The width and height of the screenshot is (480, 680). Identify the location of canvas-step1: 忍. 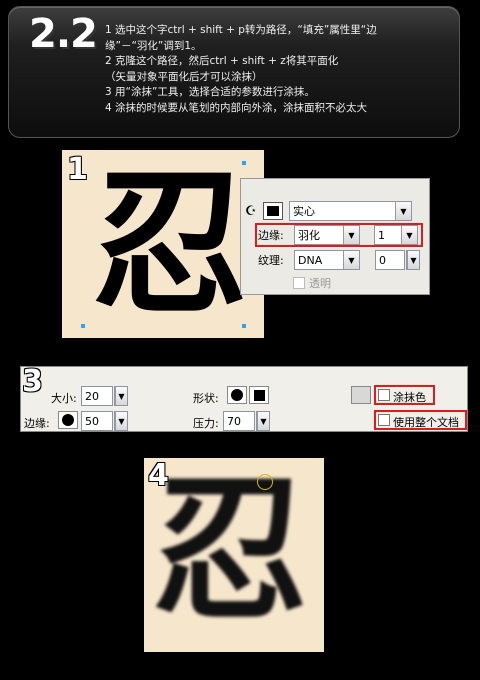
(163, 244).